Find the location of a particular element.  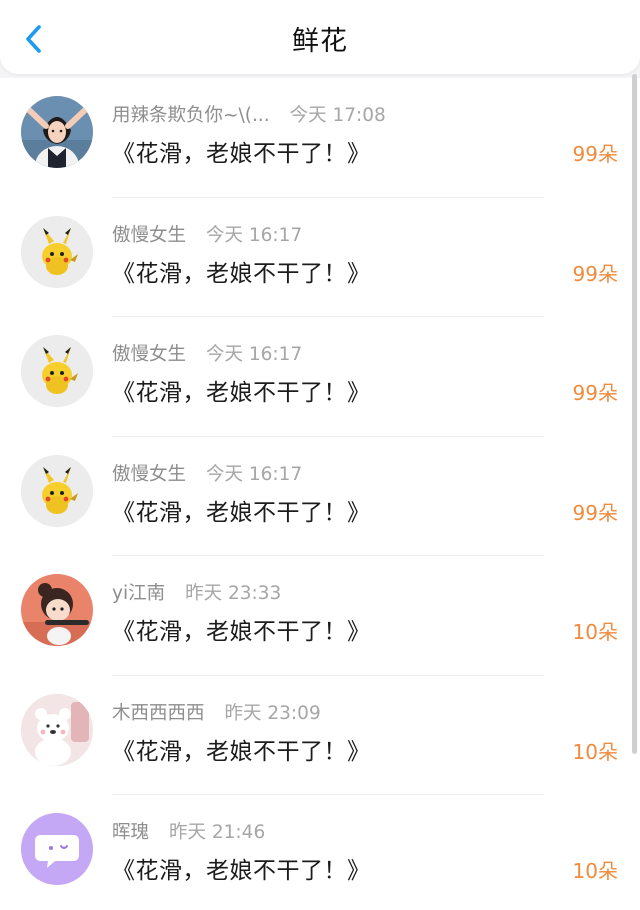

sender-name: 木西西西西 is located at coordinates (158, 713).